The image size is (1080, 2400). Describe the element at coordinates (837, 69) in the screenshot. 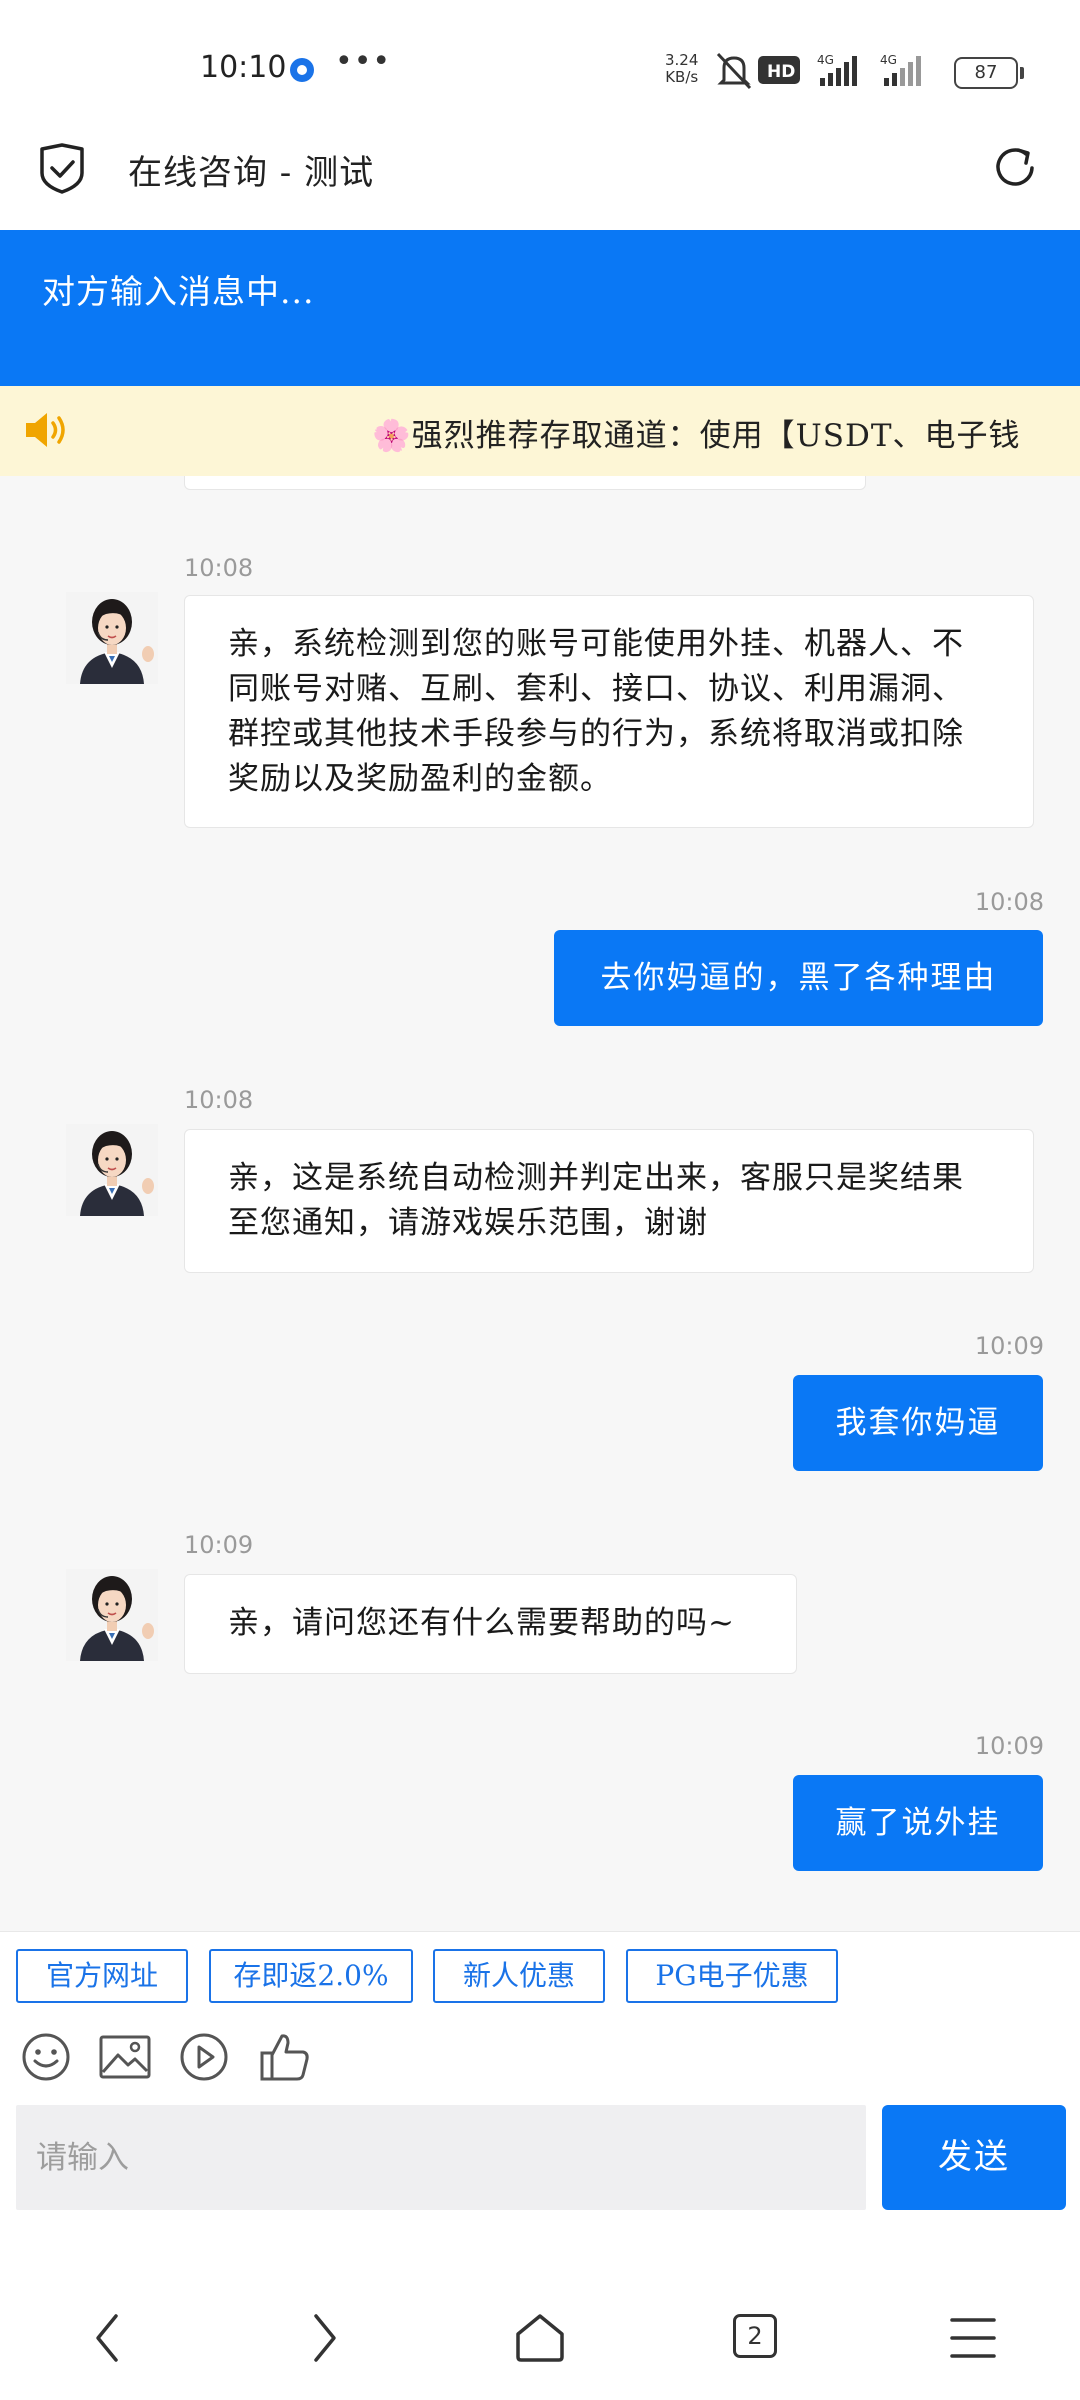

I see `signal-icon-1: 4G` at that location.